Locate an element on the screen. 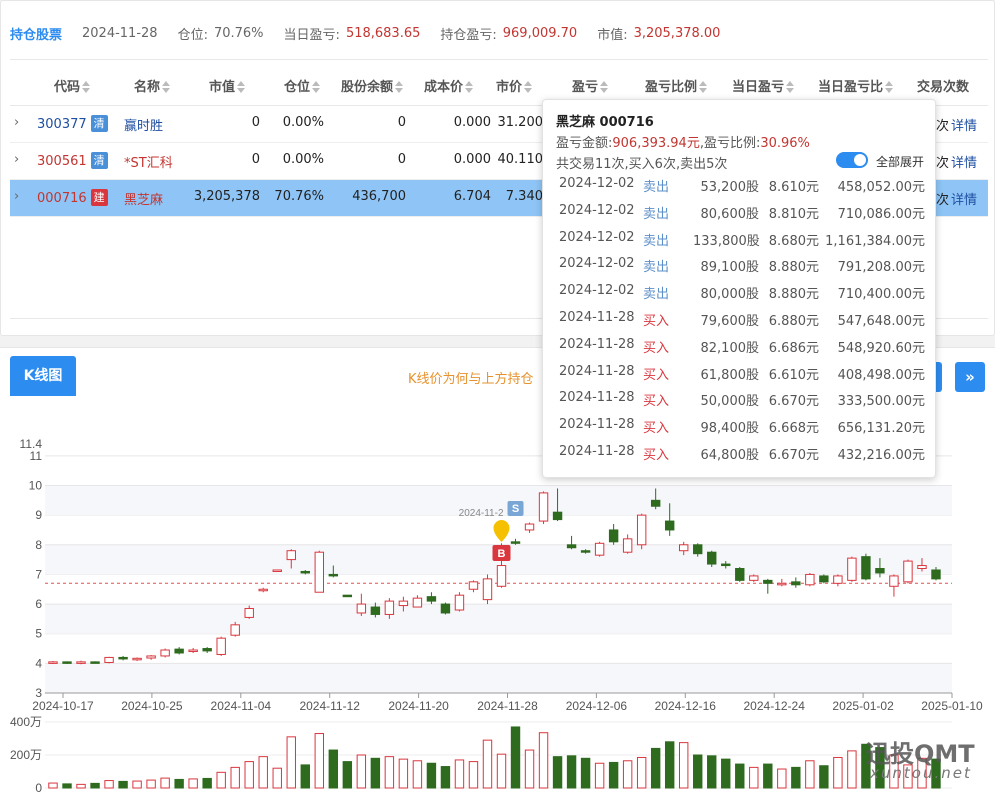  row-shares: 0 is located at coordinates (401, 122).